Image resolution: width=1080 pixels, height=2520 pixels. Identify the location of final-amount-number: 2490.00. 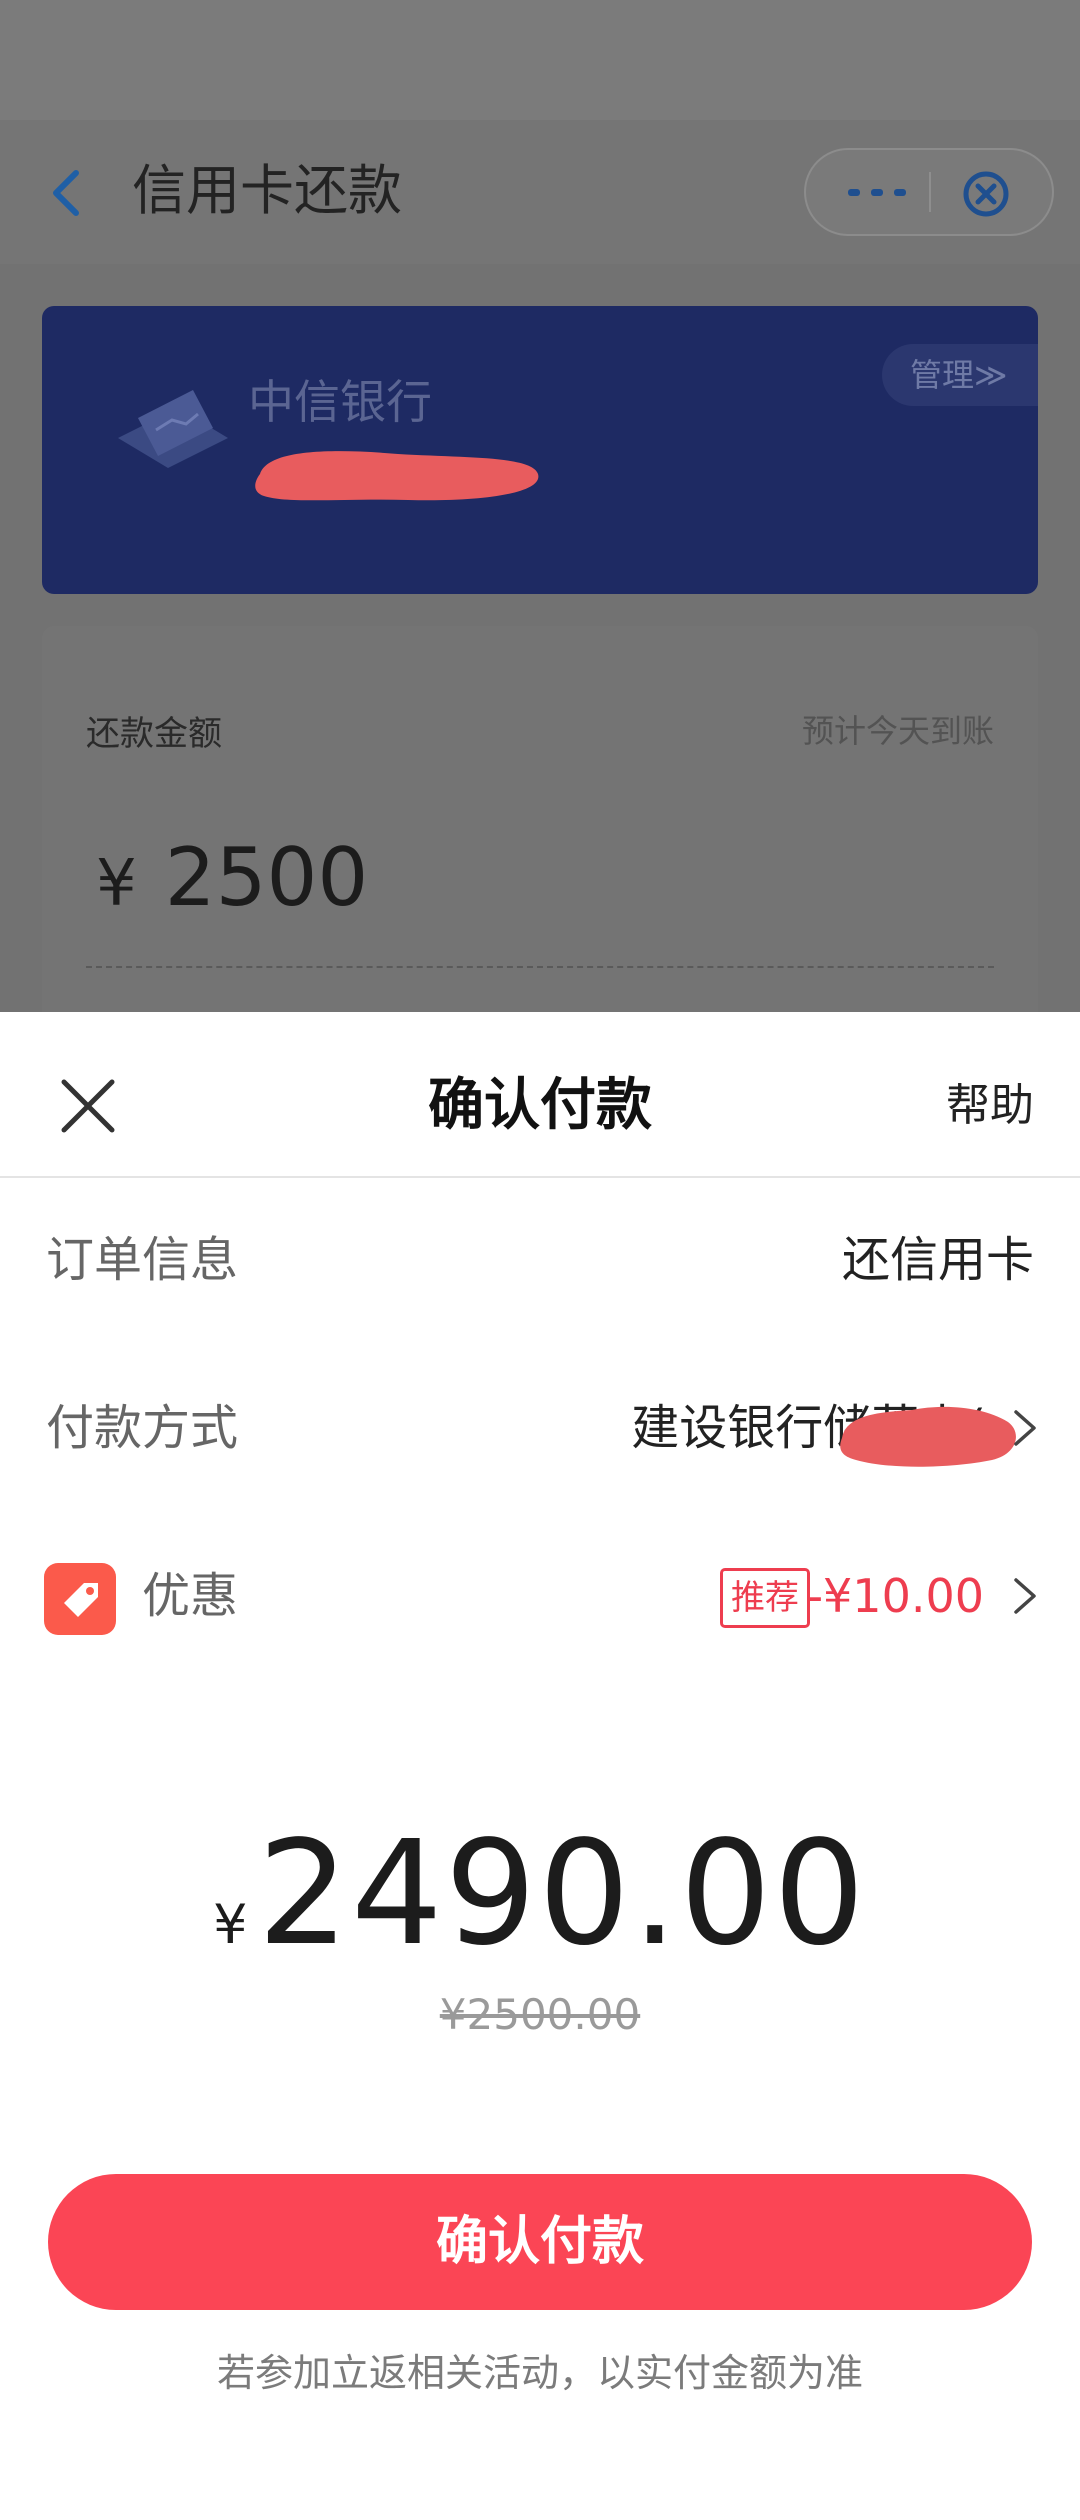
(562, 1893).